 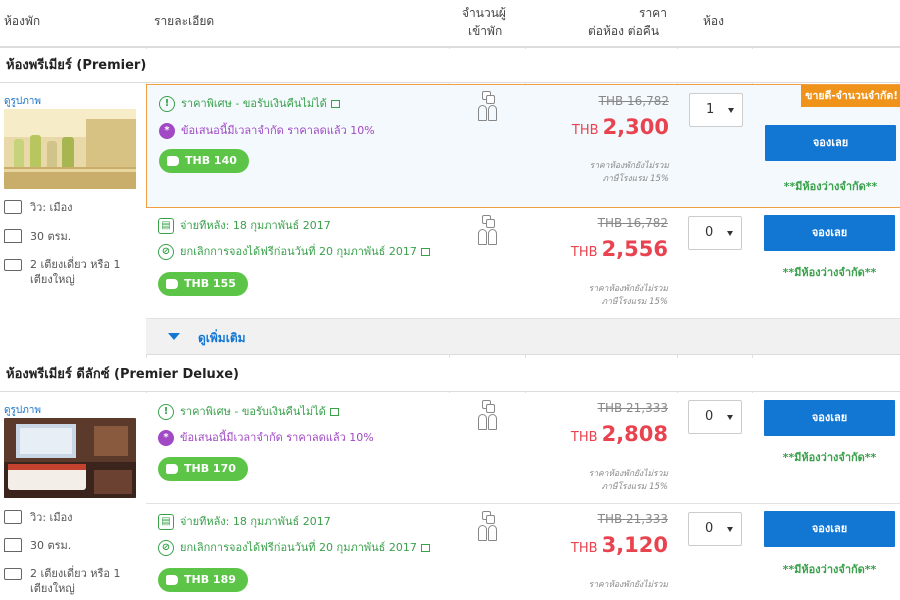 I want to click on room-title: ห้องพรีเมียร์ ดีลักซ์ (Premier Deluxe), so click(x=450, y=375).